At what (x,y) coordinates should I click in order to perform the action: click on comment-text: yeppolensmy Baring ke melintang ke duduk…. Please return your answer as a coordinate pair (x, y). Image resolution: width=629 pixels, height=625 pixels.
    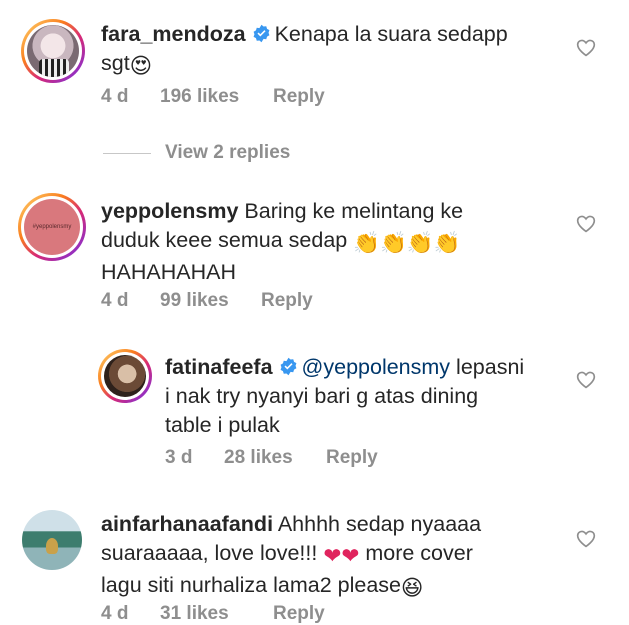
    Looking at the image, I should click on (331, 242).